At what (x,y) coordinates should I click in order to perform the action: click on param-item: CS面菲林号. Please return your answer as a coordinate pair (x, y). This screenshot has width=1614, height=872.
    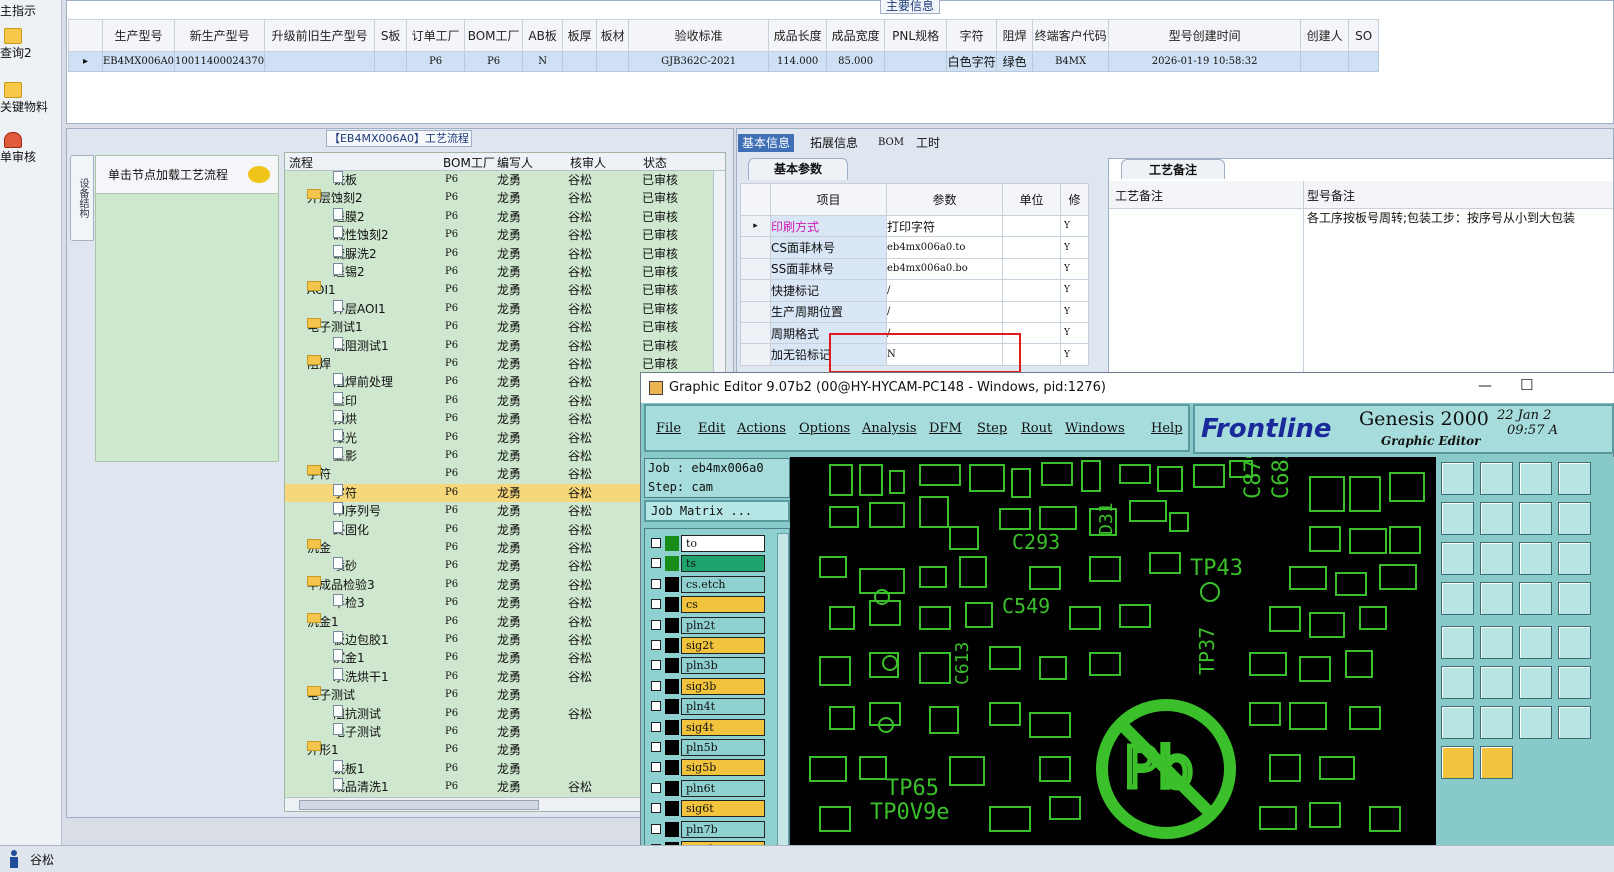
    Looking at the image, I should click on (828, 247).